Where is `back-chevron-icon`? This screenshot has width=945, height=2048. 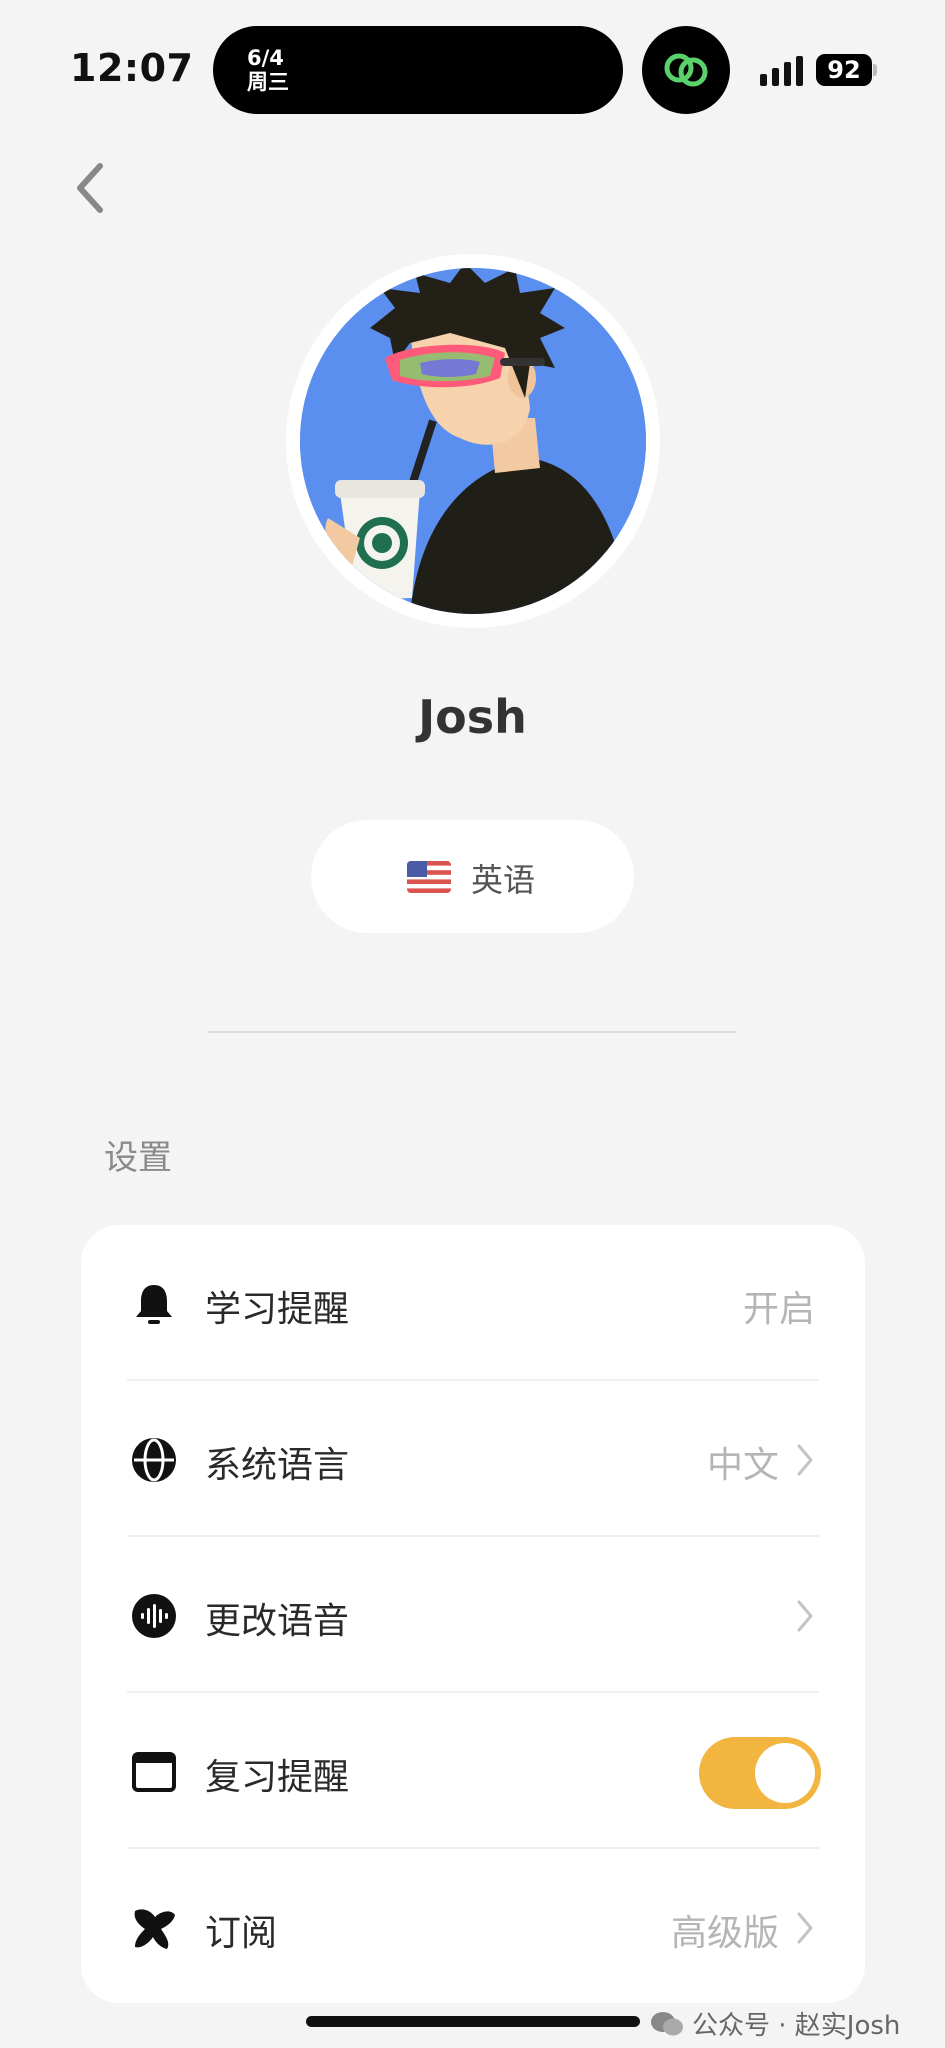
back-chevron-icon is located at coordinates (90, 188).